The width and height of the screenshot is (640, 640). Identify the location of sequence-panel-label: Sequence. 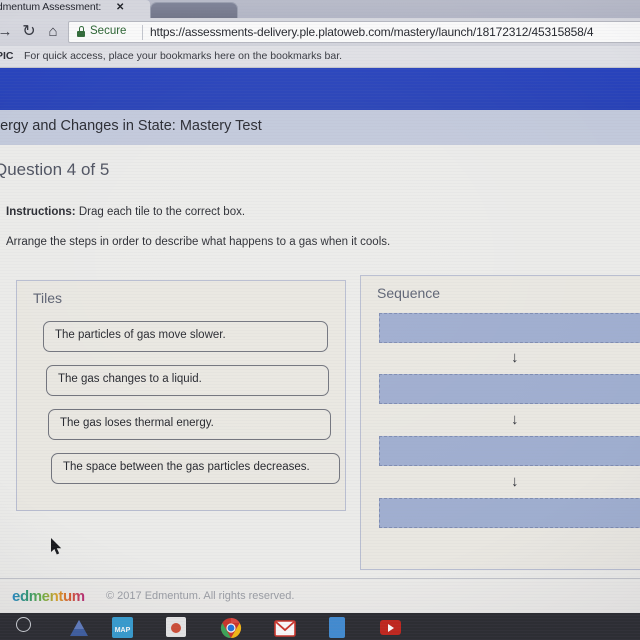
(409, 293).